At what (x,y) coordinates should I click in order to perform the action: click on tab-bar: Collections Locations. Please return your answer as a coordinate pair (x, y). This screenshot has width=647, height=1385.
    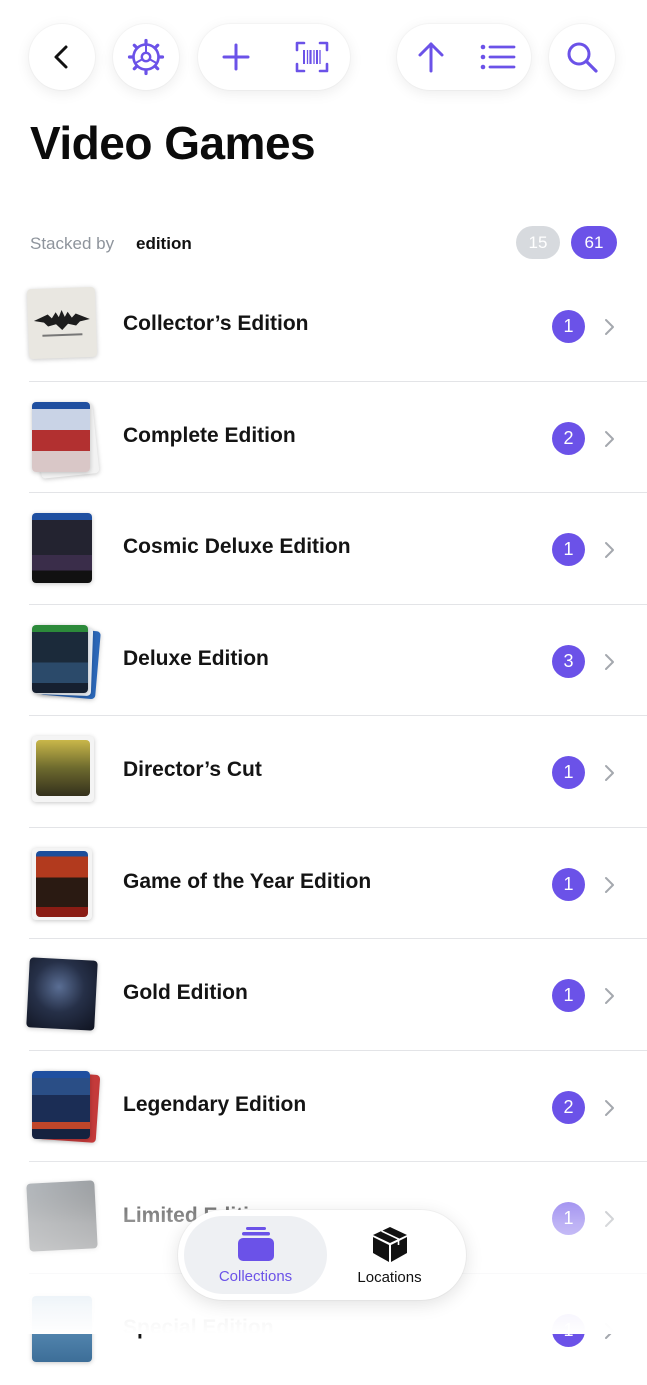
    Looking at the image, I should click on (322, 1255).